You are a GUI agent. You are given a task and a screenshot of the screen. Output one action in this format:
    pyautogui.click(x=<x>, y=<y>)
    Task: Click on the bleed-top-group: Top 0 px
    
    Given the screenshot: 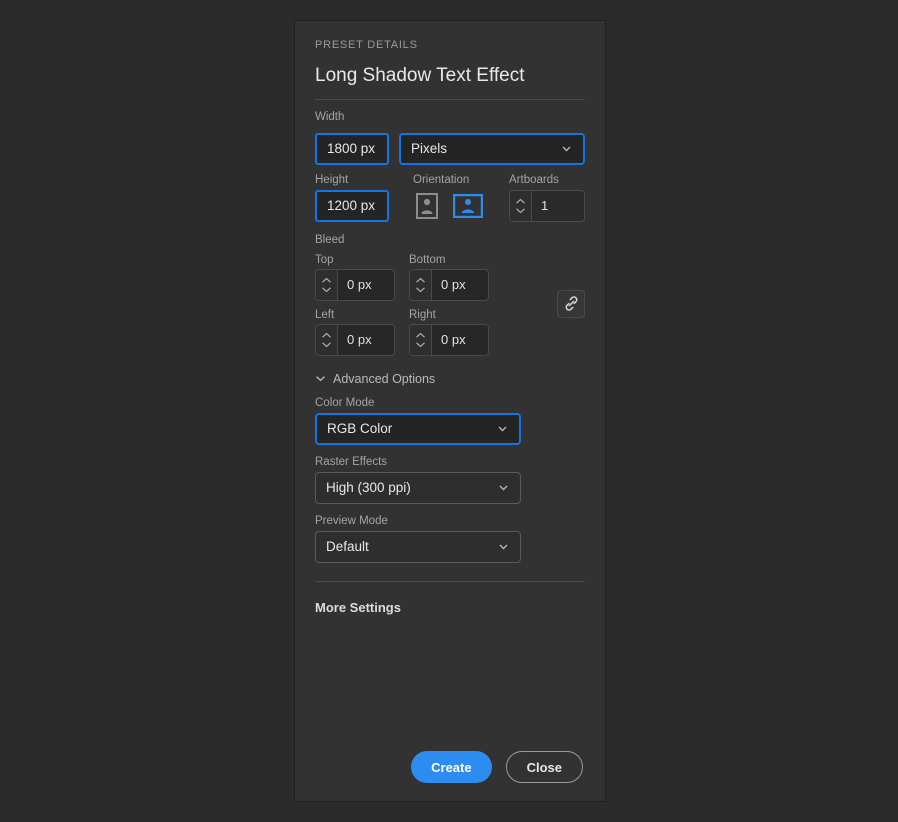 What is the action you would take?
    pyautogui.click(x=355, y=277)
    